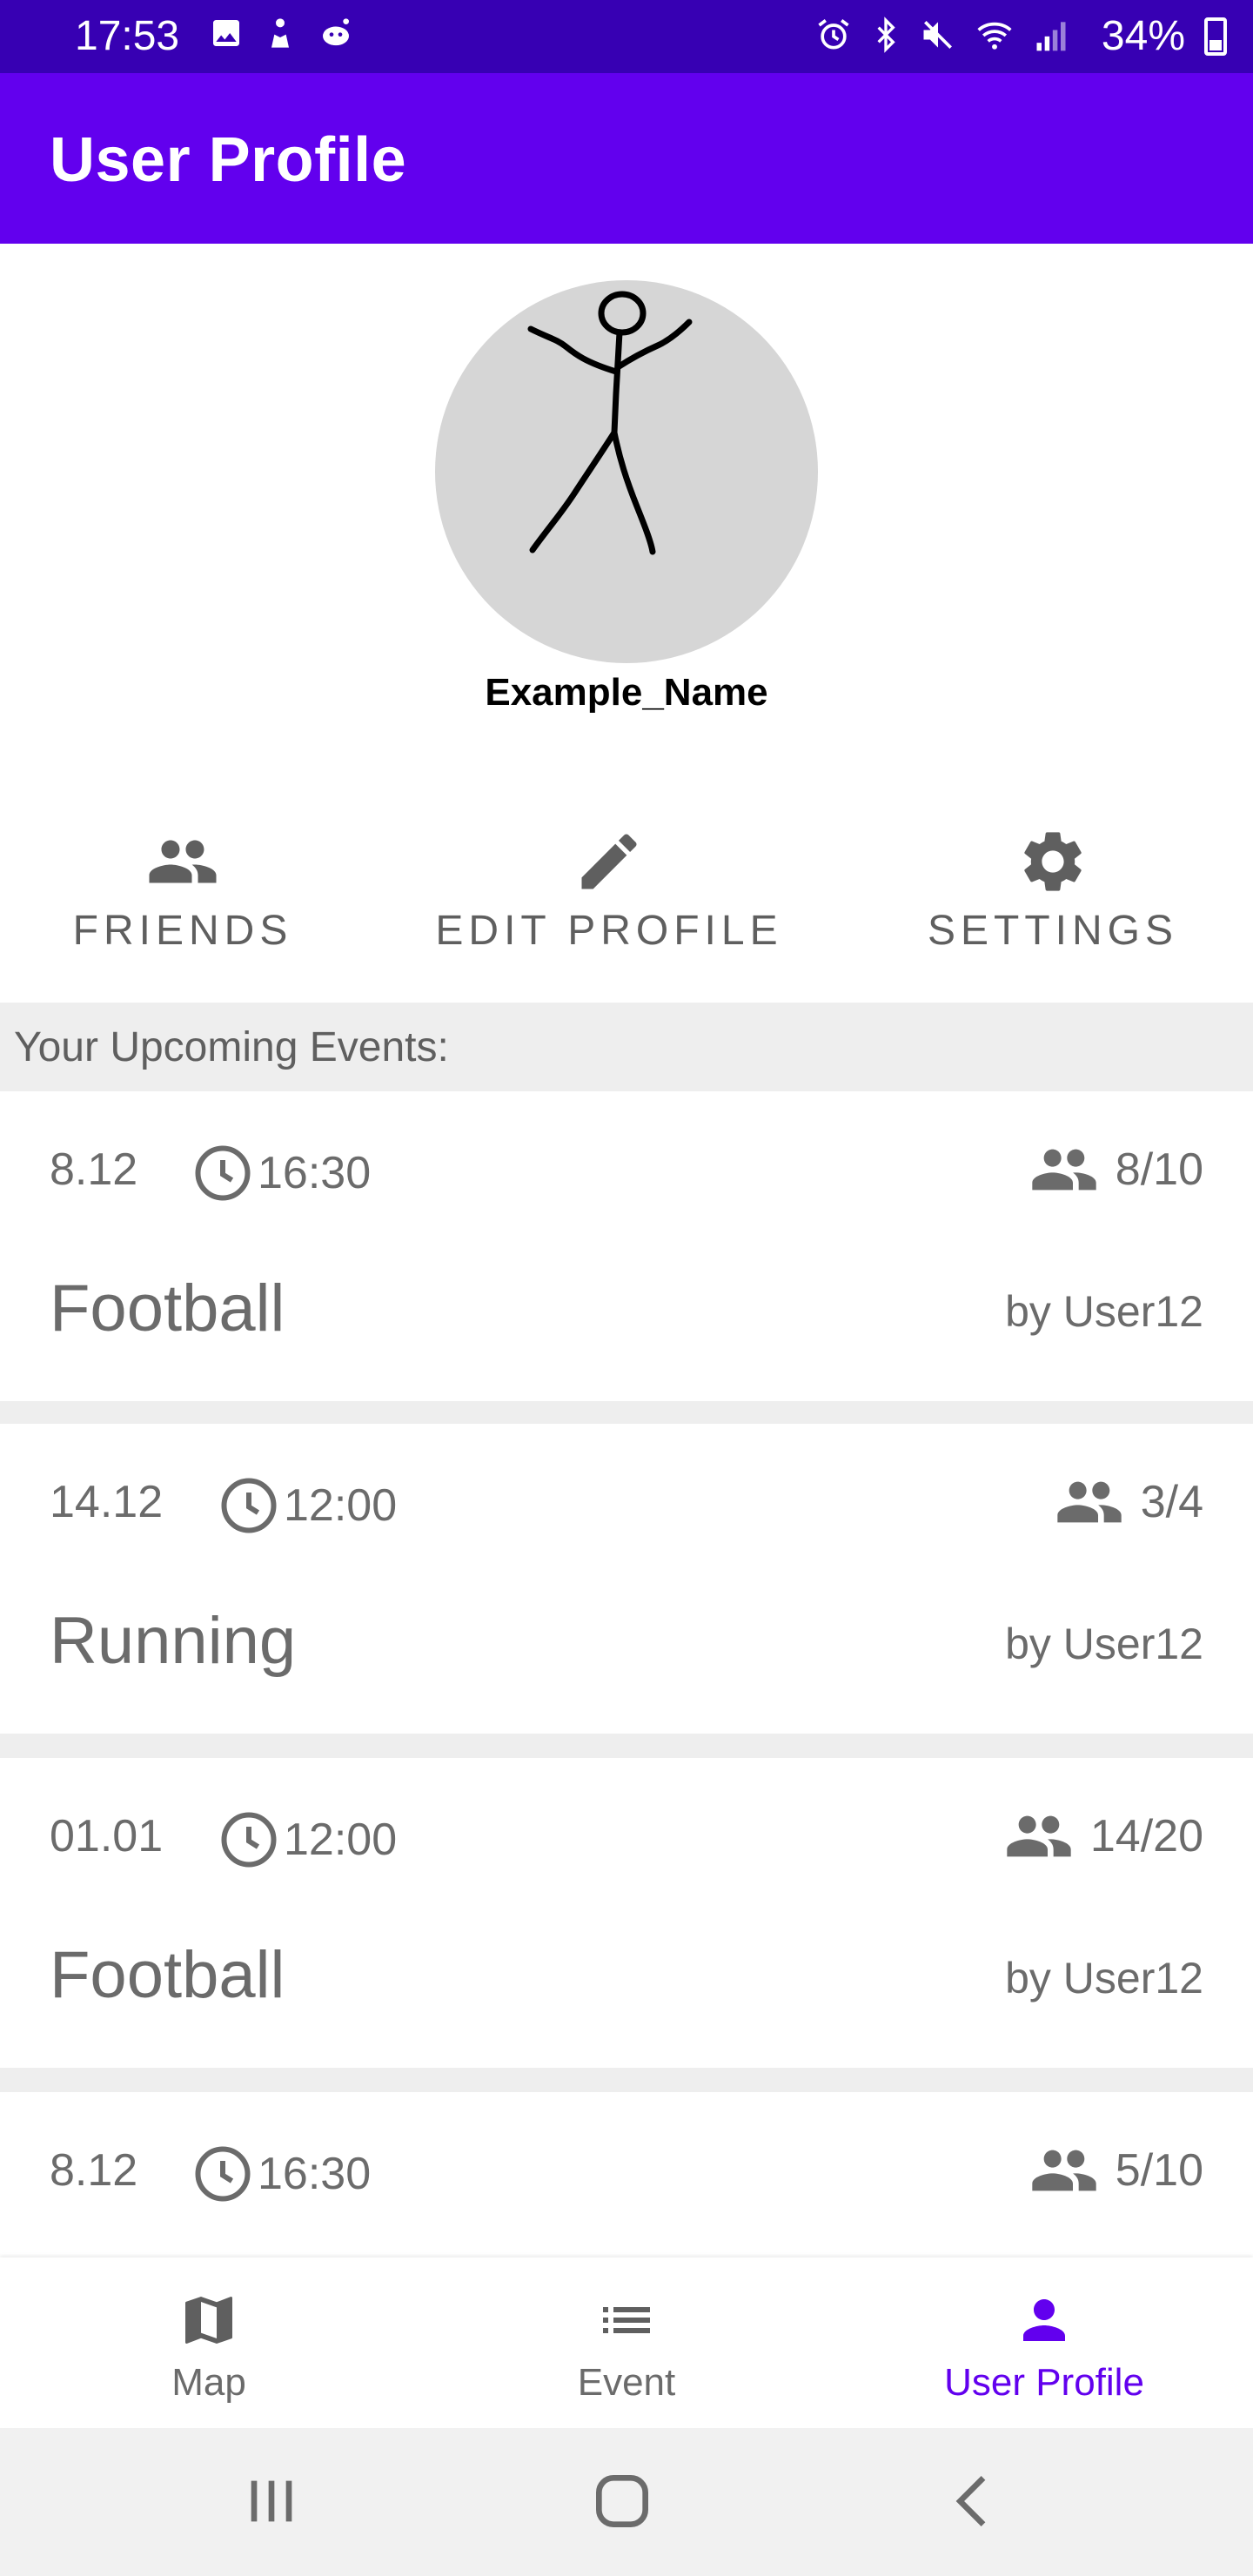 This screenshot has width=1253, height=2576. I want to click on event-participants: 14/20, so click(1103, 1836).